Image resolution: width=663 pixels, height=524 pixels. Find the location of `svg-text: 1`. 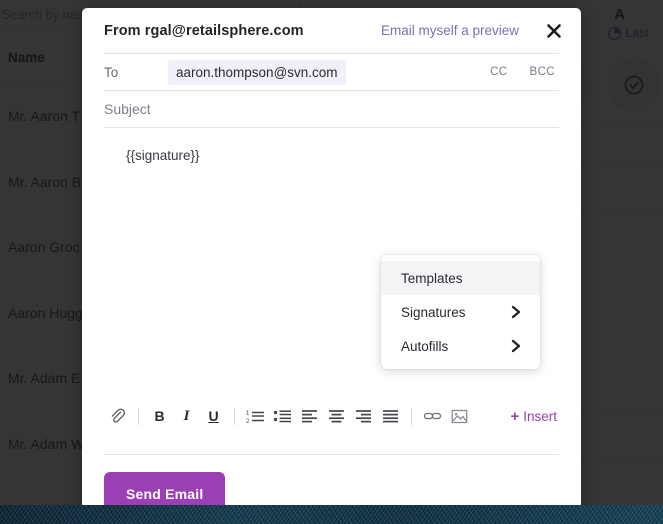

svg-text: 1 is located at coordinates (248, 414).